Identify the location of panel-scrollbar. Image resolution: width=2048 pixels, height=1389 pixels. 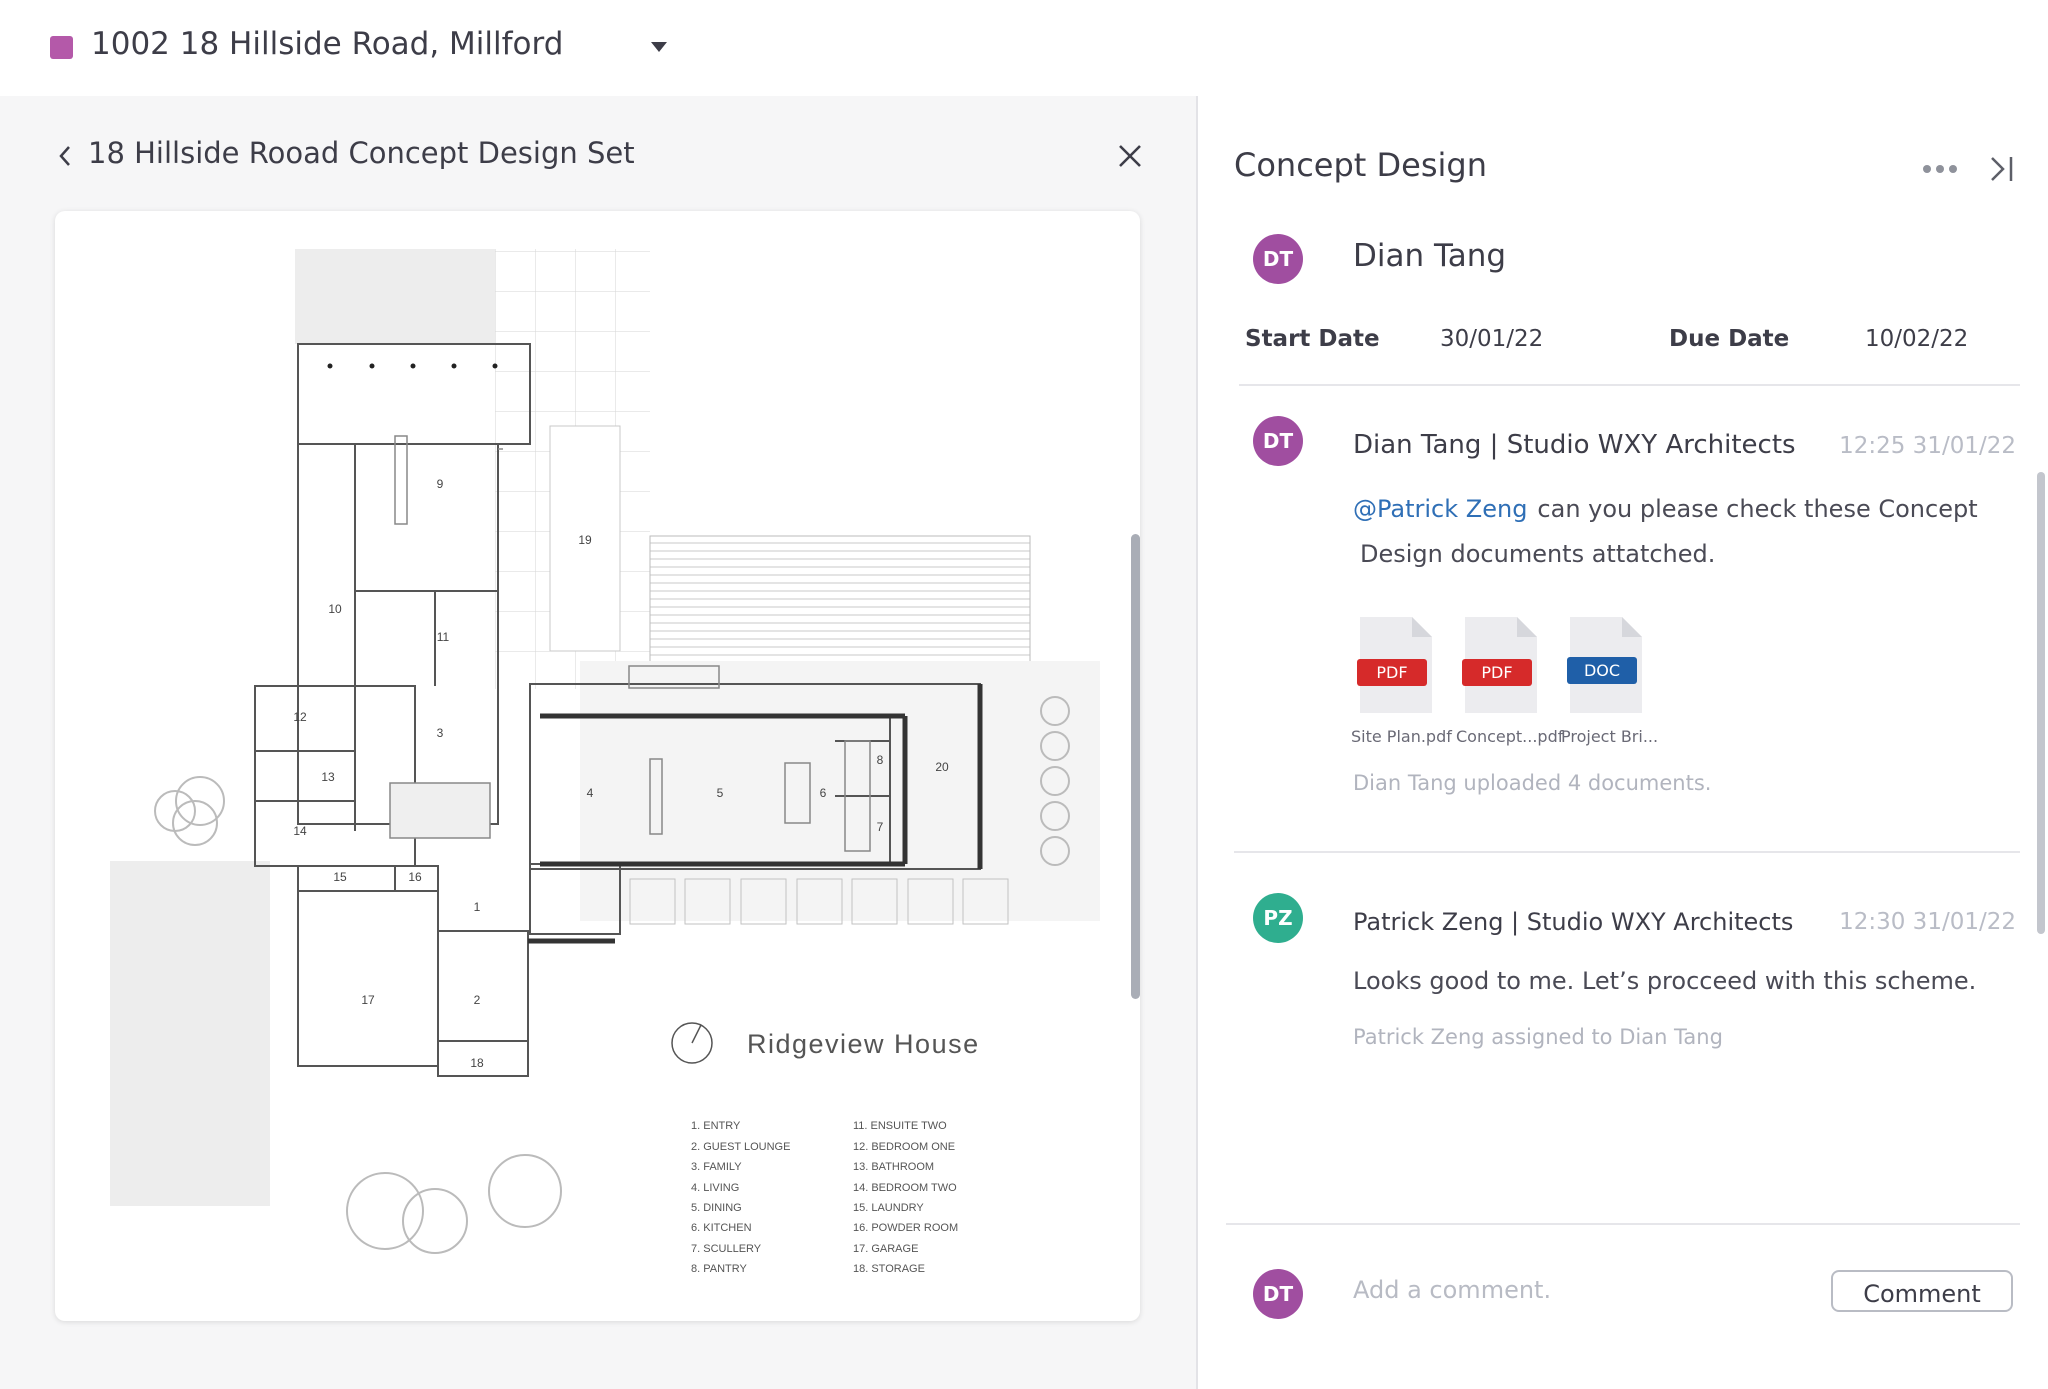
(2041, 703).